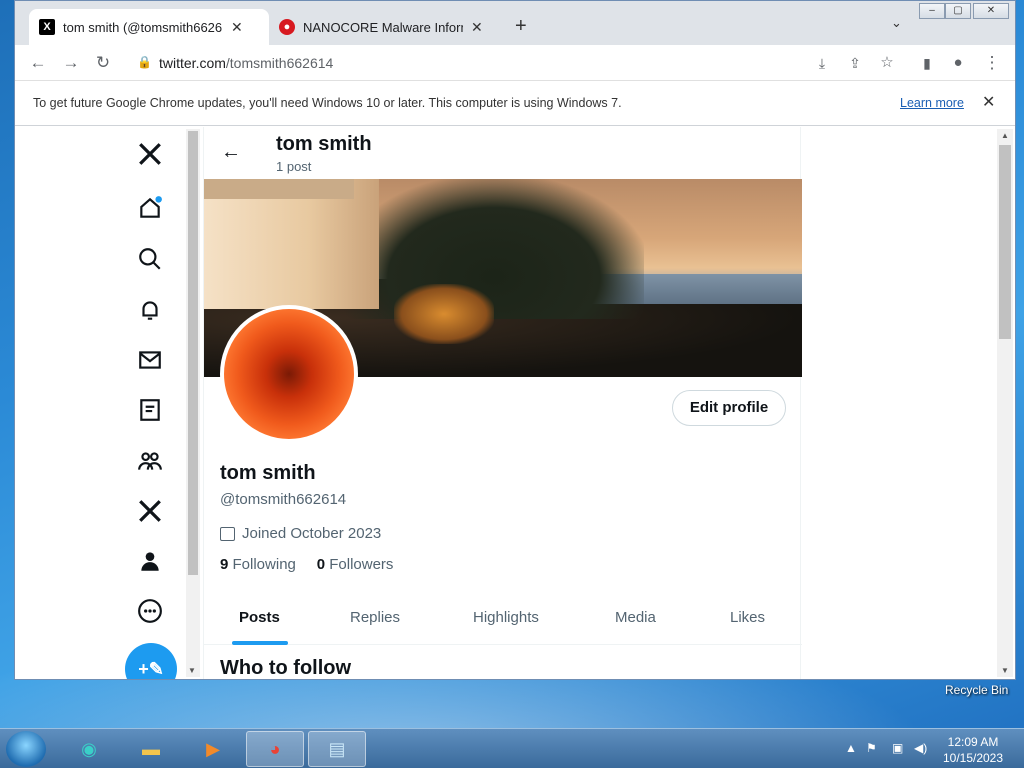 This screenshot has height=768, width=1024. What do you see at coordinates (1005, 135) in the screenshot?
I see `scroll-up-icon: ▲` at bounding box center [1005, 135].